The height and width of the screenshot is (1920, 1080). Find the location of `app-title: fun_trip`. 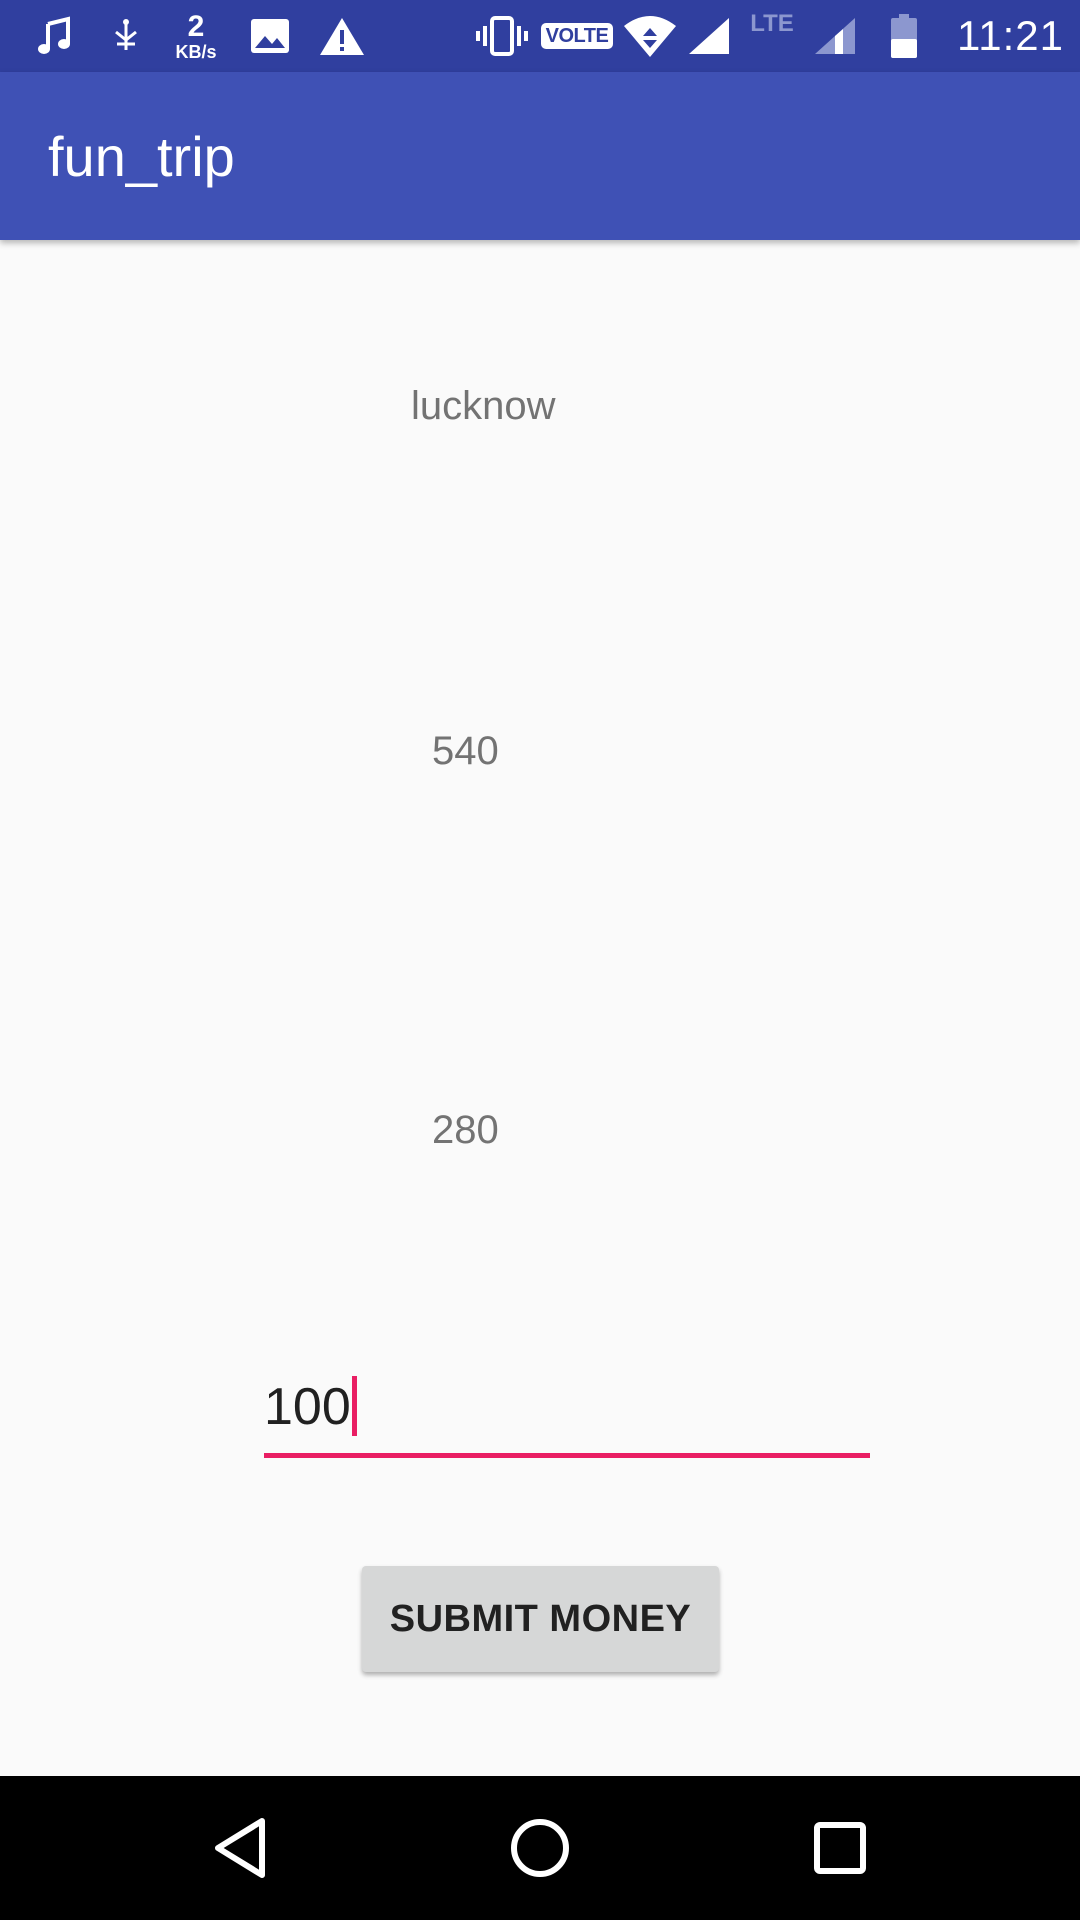

app-title: fun_trip is located at coordinates (141, 156).